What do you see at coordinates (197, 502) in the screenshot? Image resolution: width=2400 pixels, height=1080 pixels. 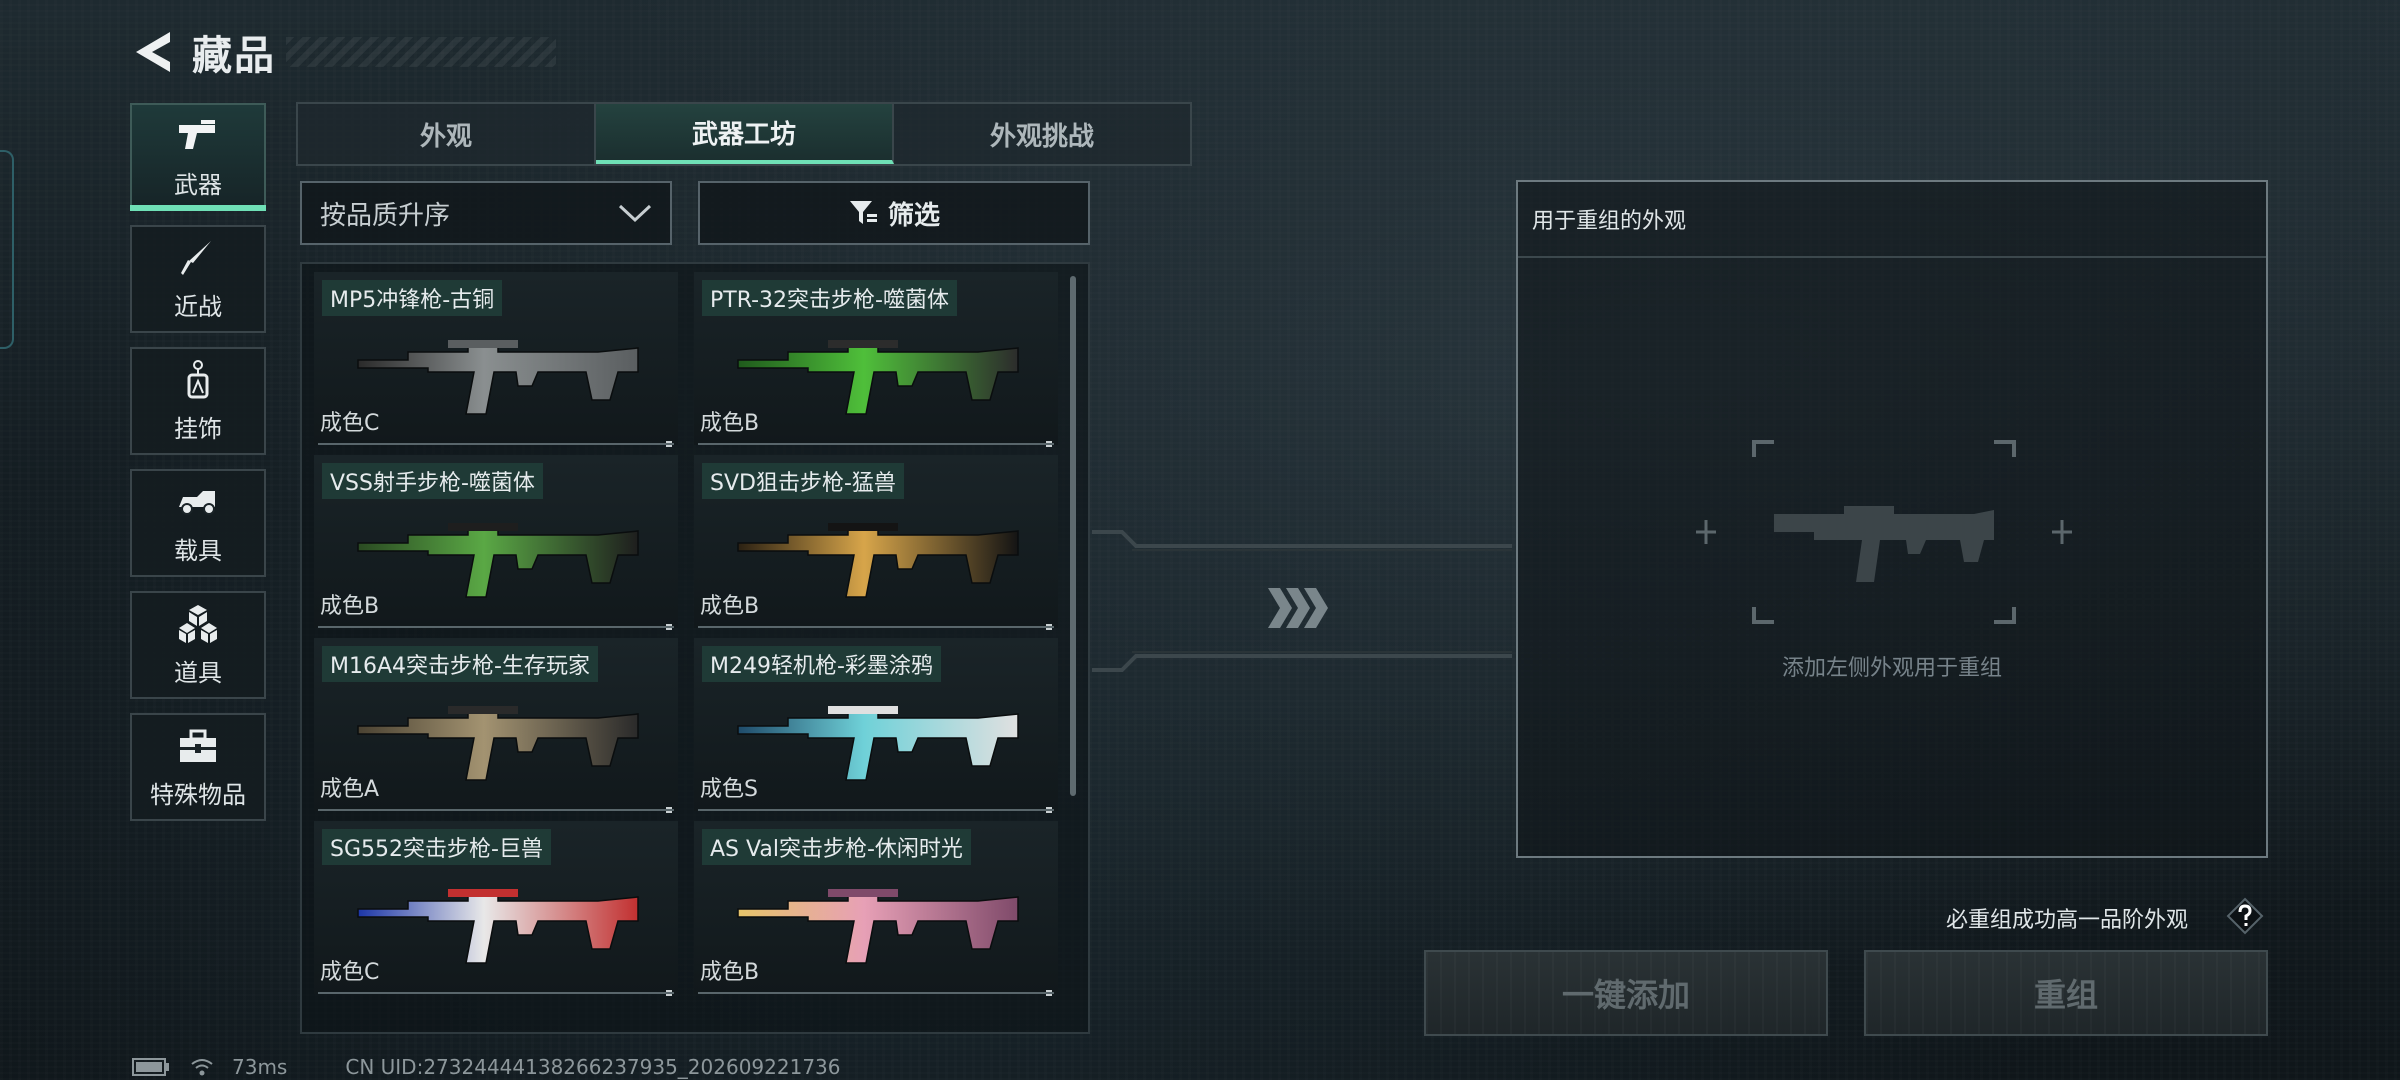 I see `vehicle-icon` at bounding box center [197, 502].